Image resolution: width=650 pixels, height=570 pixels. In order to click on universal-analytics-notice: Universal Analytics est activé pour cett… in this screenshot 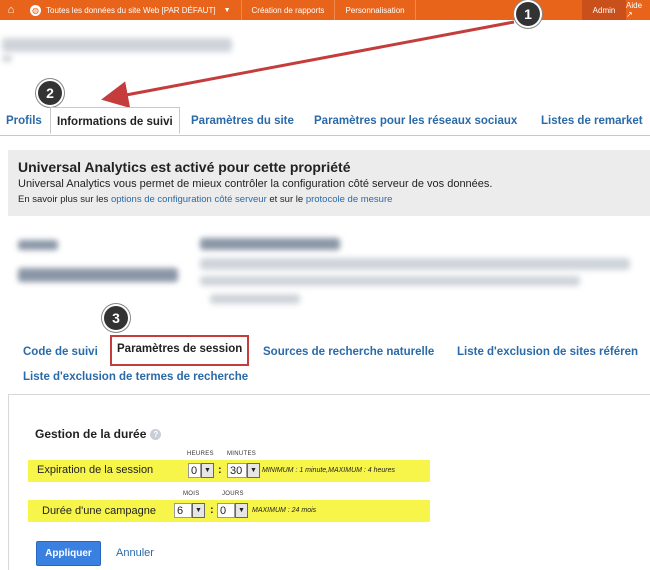, I will do `click(329, 183)`.